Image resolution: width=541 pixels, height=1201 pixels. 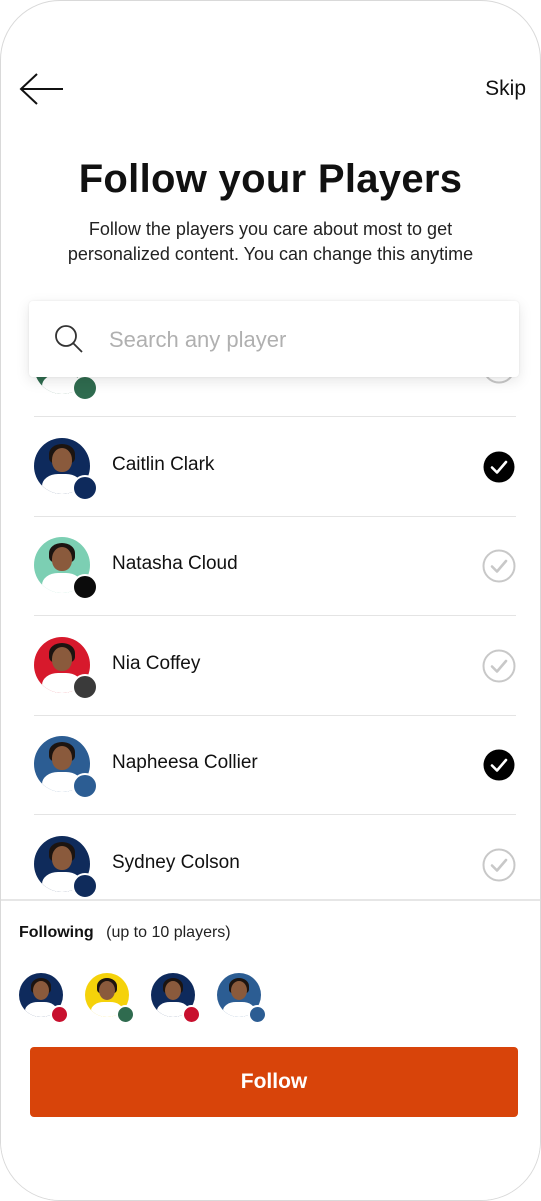 I want to click on following-label: Following, so click(x=56, y=932).